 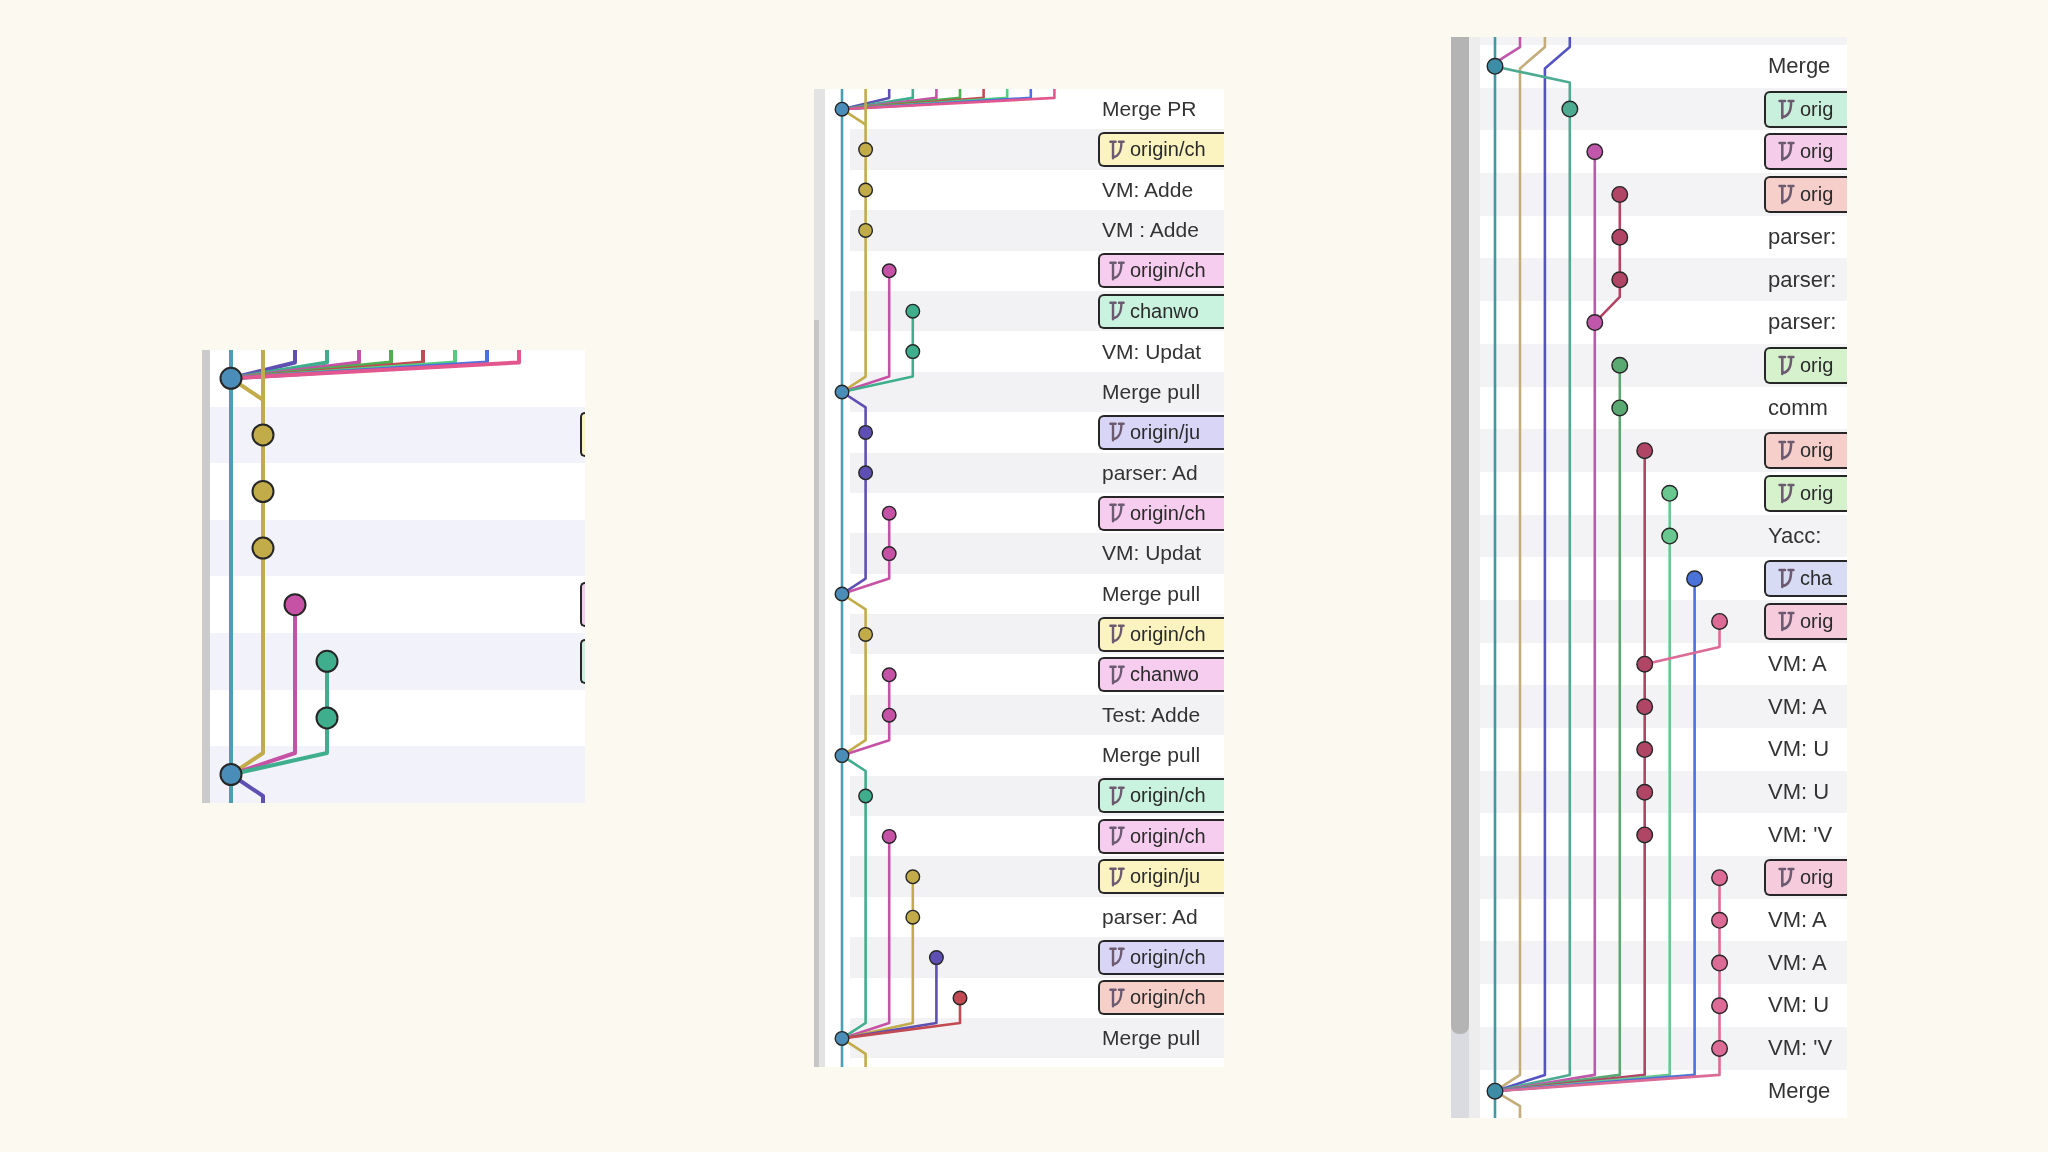 I want to click on commit-message: comm, so click(x=1797, y=407).